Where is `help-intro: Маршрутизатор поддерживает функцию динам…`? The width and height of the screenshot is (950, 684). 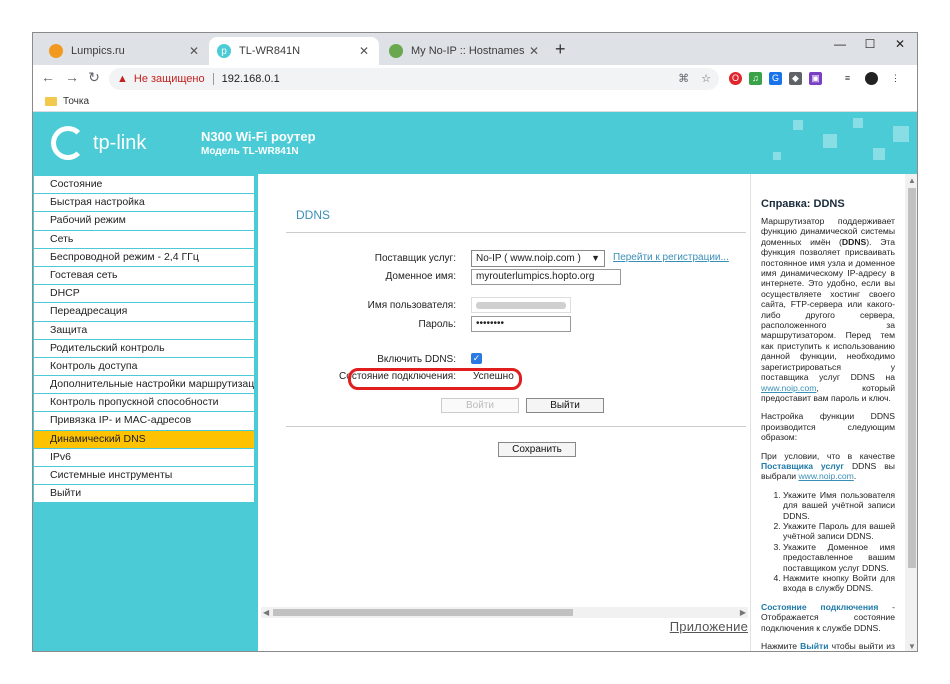 help-intro: Маршрутизатор поддерживает функцию динам… is located at coordinates (828, 309).